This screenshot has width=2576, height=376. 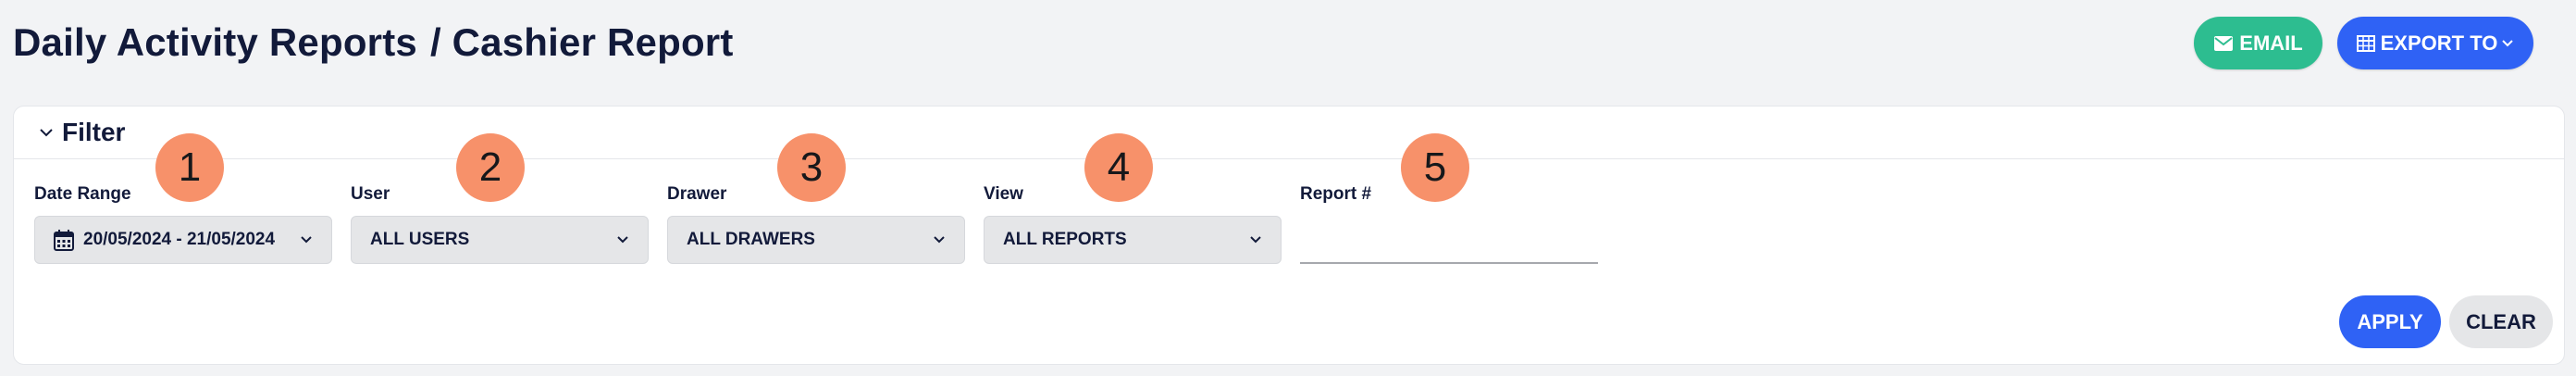 What do you see at coordinates (2439, 43) in the screenshot?
I see `export-button-label: EXPORT TO` at bounding box center [2439, 43].